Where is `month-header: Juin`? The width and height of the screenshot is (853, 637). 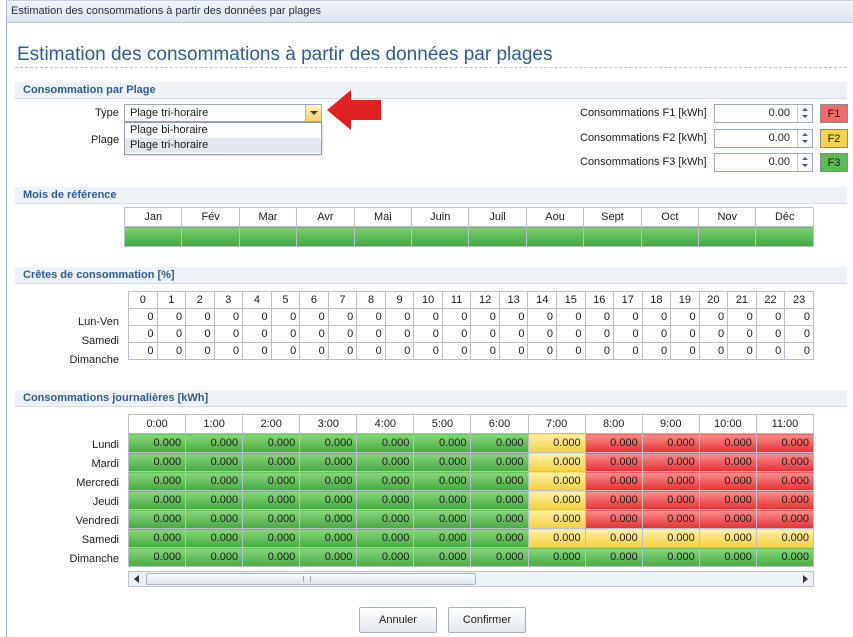
month-header: Juin is located at coordinates (440, 217).